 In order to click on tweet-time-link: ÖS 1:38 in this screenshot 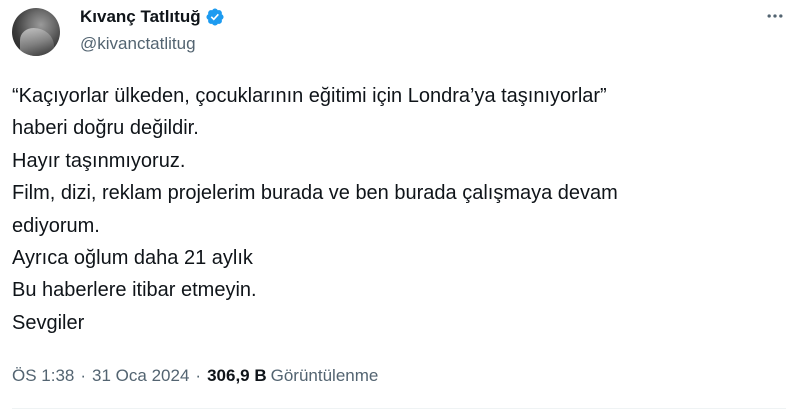, I will do `click(43, 376)`.